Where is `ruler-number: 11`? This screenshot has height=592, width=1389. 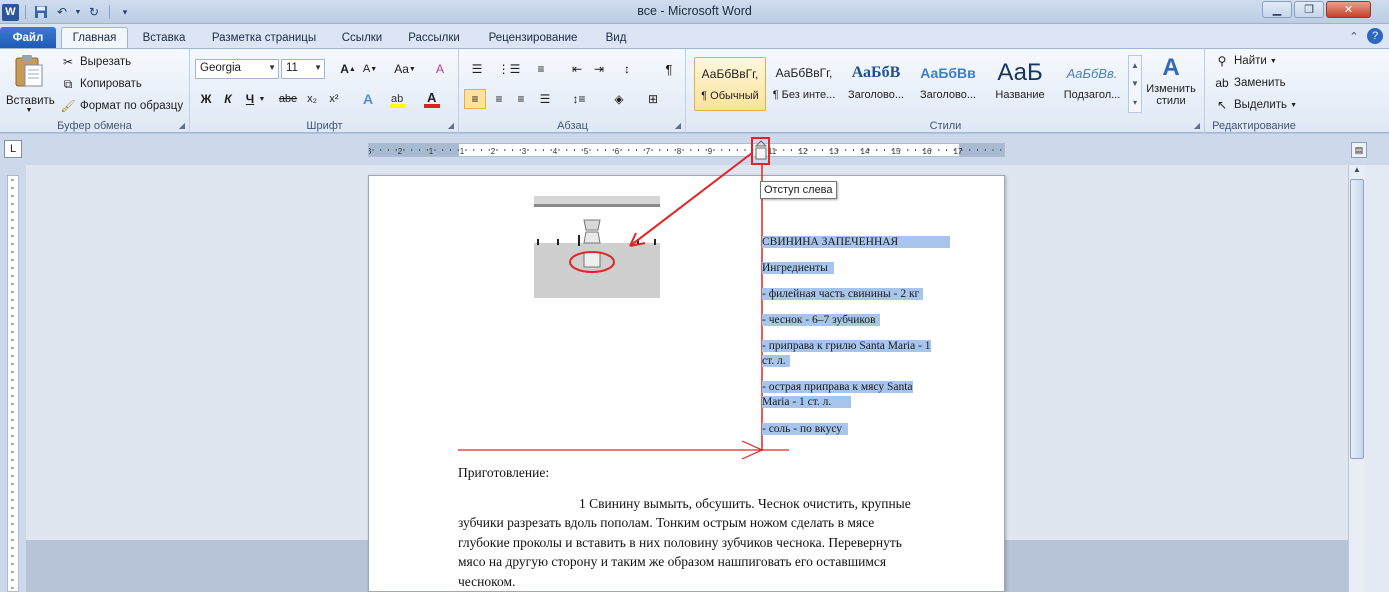 ruler-number: 11 is located at coordinates (772, 151).